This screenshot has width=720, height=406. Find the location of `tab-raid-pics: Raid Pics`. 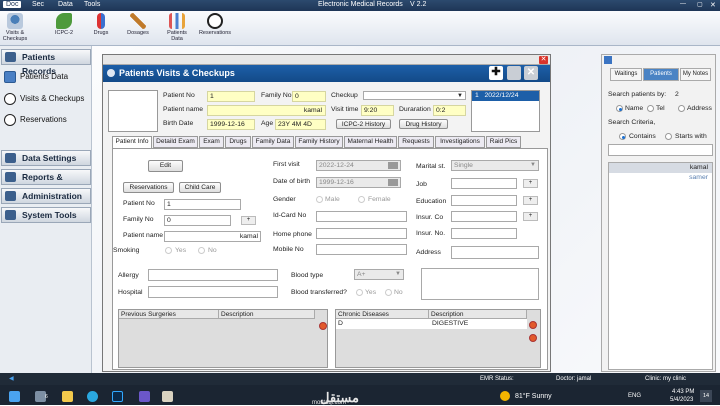

tab-raid-pics: Raid Pics is located at coordinates (503, 142).